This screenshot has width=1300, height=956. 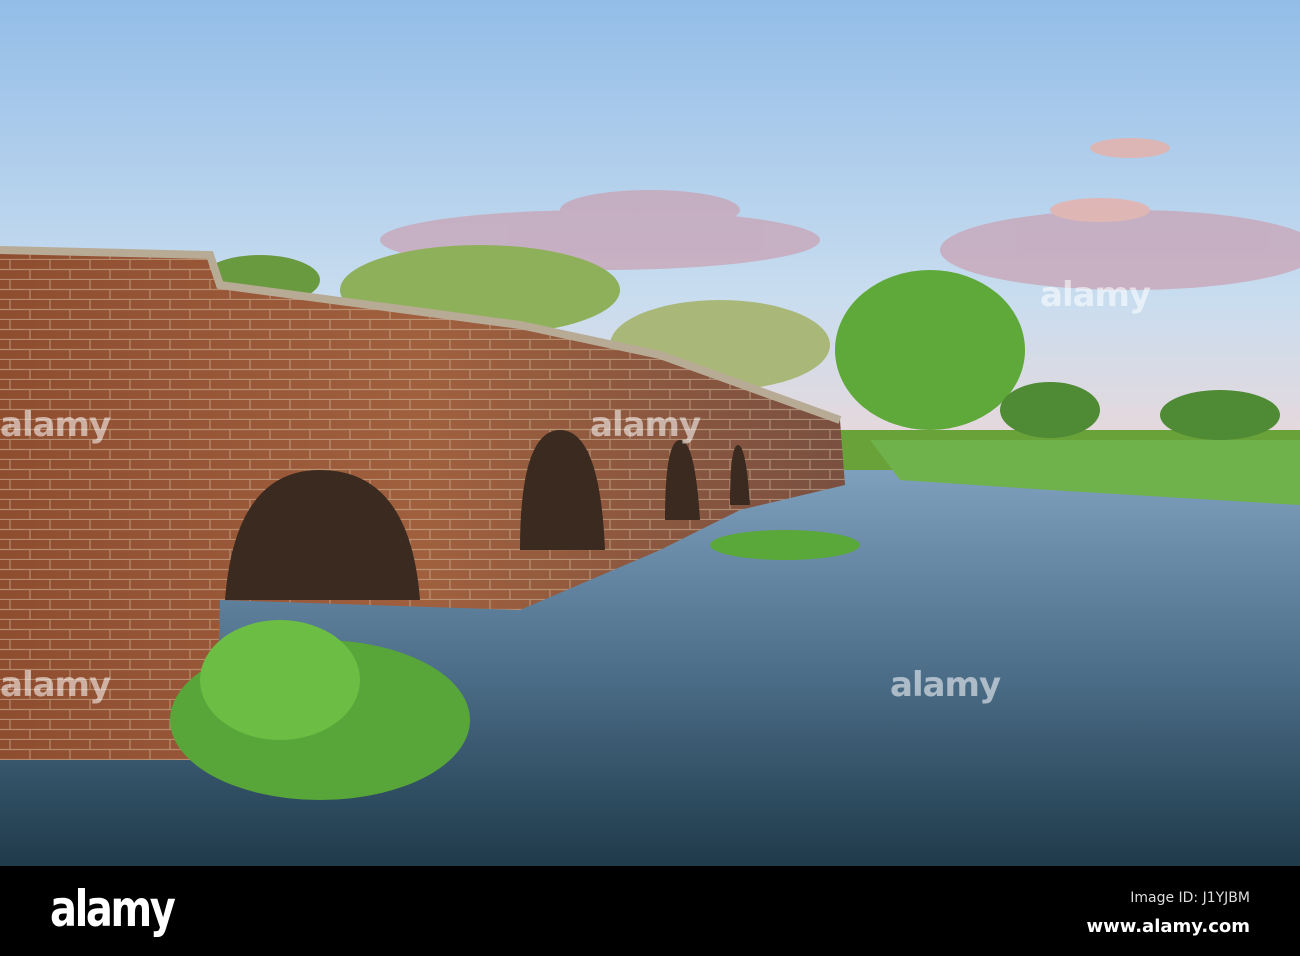 I want to click on image-id: Image ID: J1YJBM, so click(x=1190, y=898).